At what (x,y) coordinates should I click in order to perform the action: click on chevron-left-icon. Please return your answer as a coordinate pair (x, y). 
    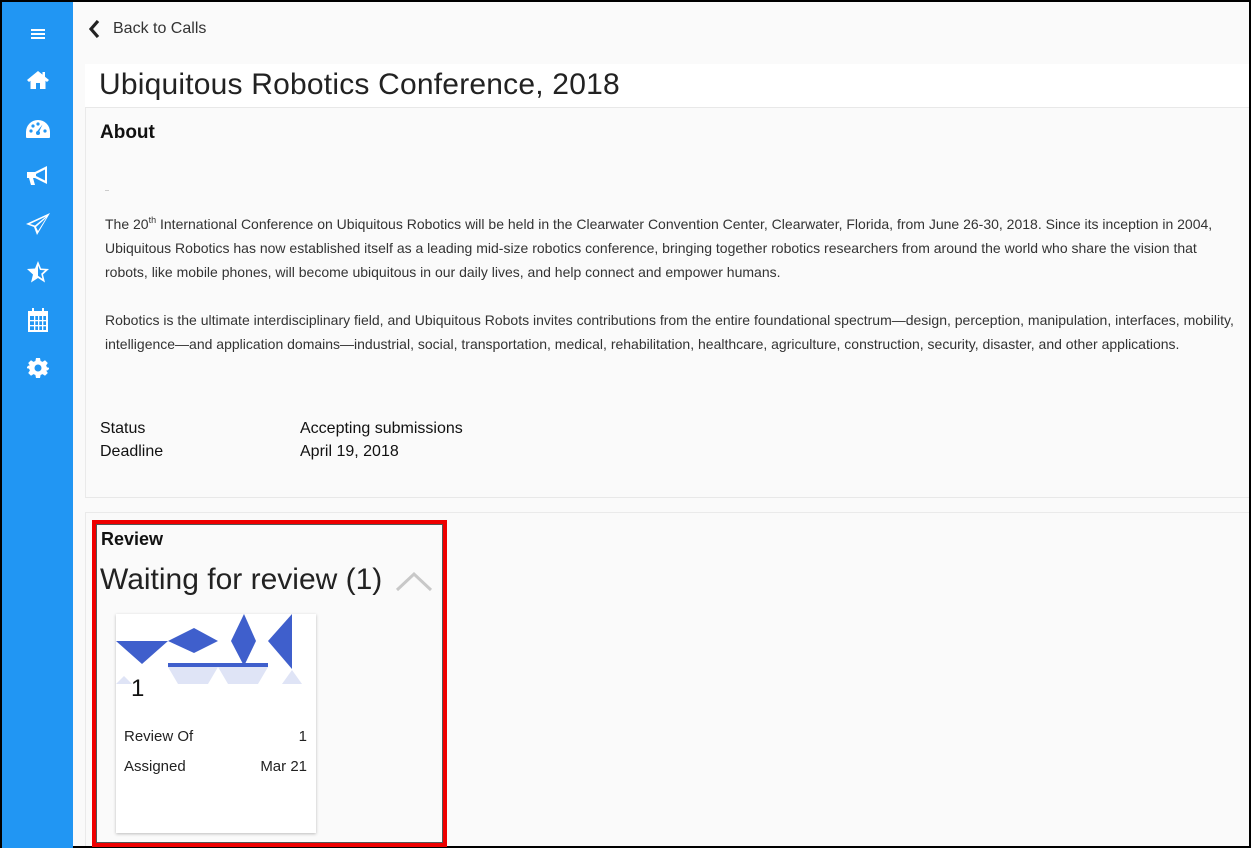
    Looking at the image, I should click on (94, 29).